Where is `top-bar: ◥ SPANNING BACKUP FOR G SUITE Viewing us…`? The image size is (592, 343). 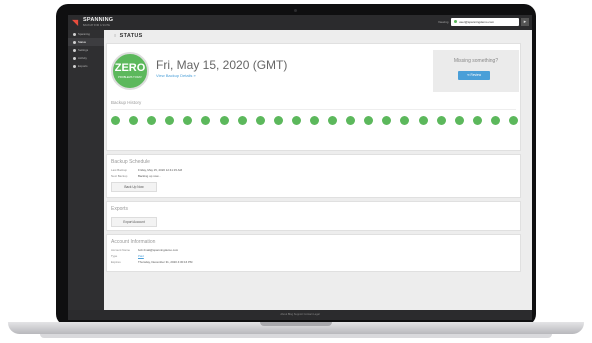 top-bar: ◥ SPANNING BACKUP FOR G SUITE Viewing us… is located at coordinates (300, 22).